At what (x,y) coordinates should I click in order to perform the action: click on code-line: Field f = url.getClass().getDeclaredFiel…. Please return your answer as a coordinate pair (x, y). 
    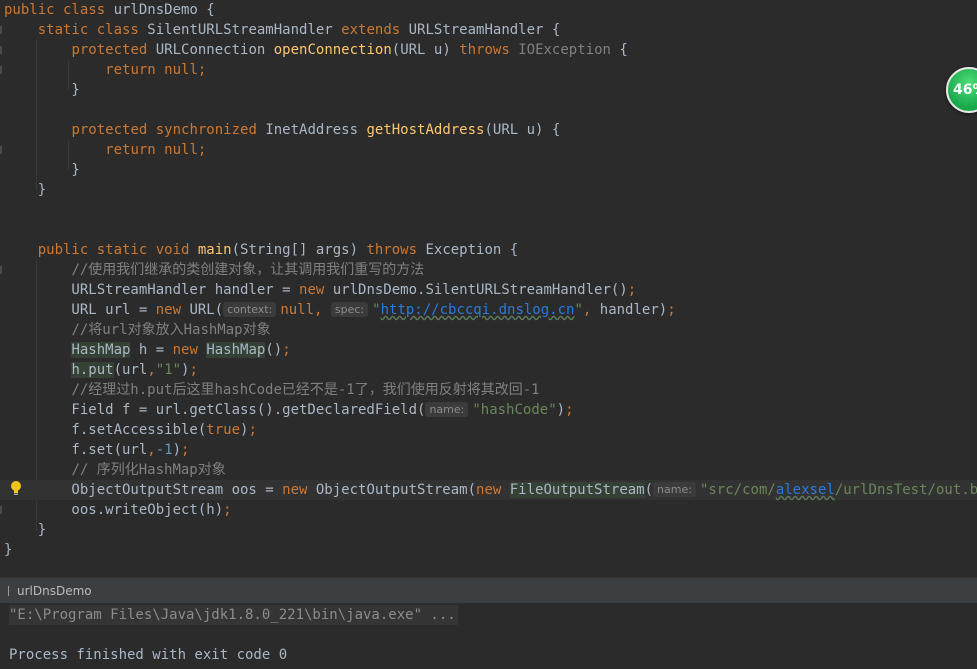
    Looking at the image, I should click on (488, 410).